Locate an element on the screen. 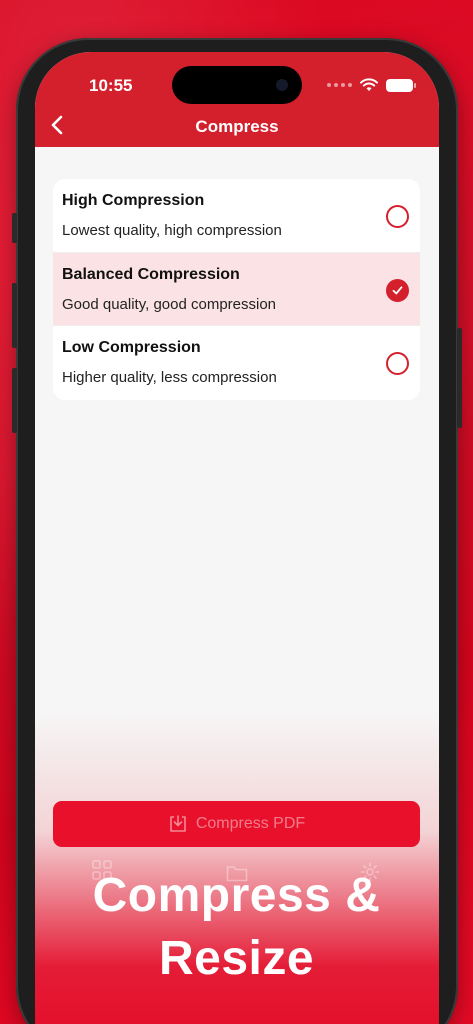 The width and height of the screenshot is (473, 1024). compress-pdf-label: Compress PDF is located at coordinates (250, 823).